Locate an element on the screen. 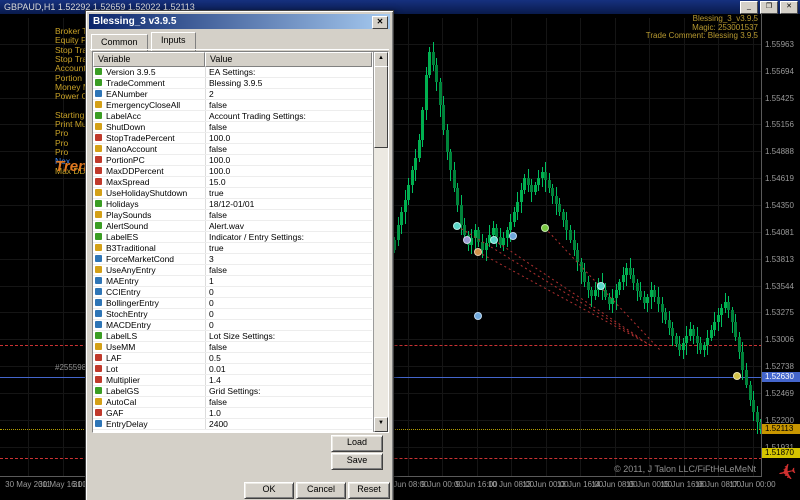 The width and height of the screenshot is (800, 500). param-row: UseAnyEntry false is located at coordinates (232, 270).